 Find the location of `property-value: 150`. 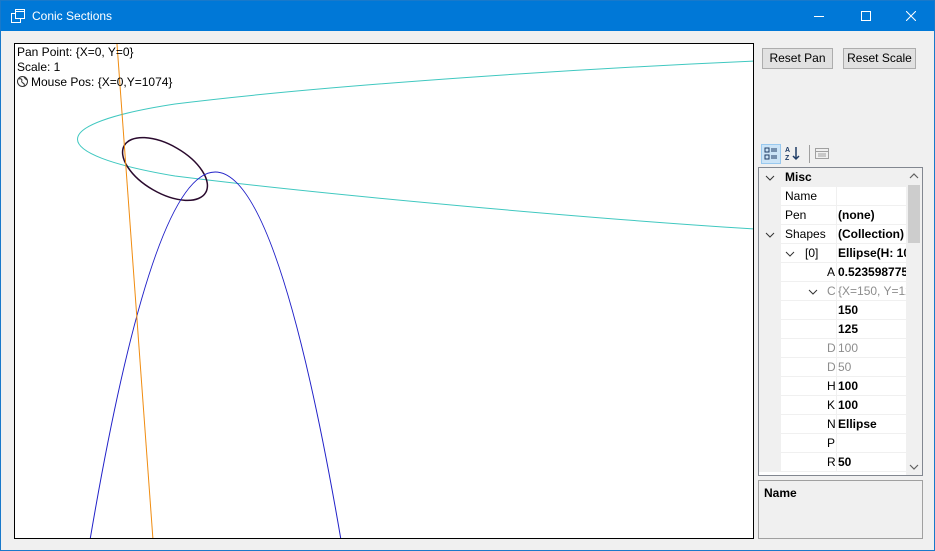

property-value: 150 is located at coordinates (871, 310).